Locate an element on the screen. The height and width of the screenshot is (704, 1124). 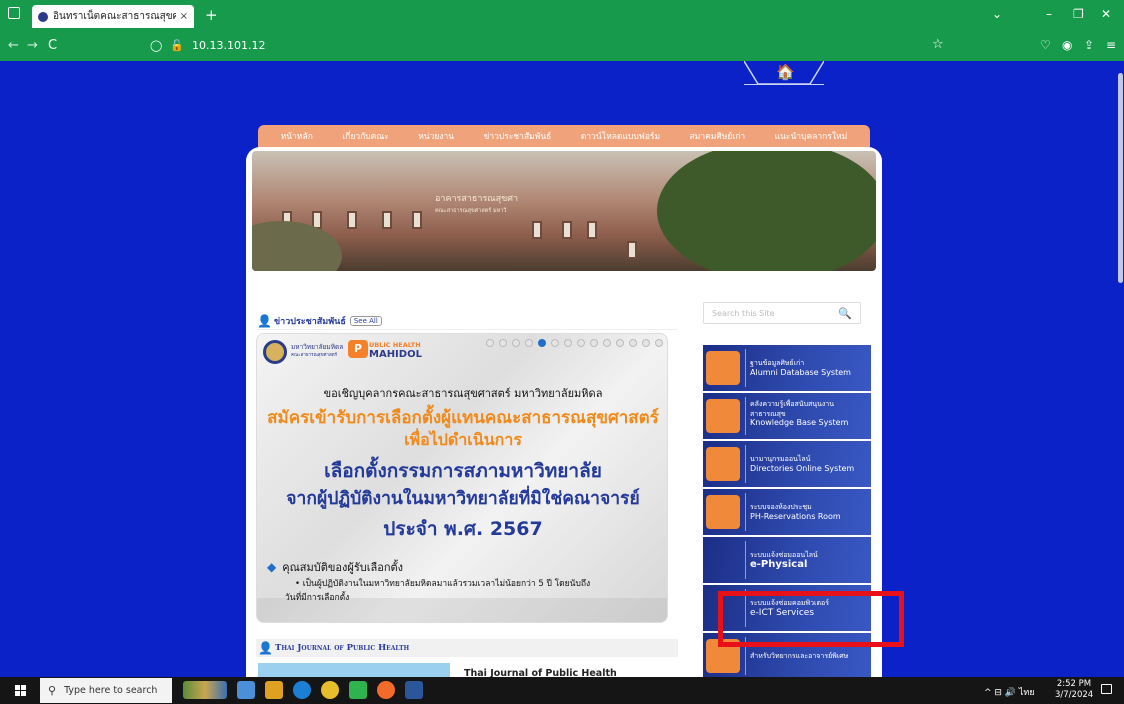
menu-item-news: ข่าวประชาสัมพันธ์ is located at coordinates (518, 136).